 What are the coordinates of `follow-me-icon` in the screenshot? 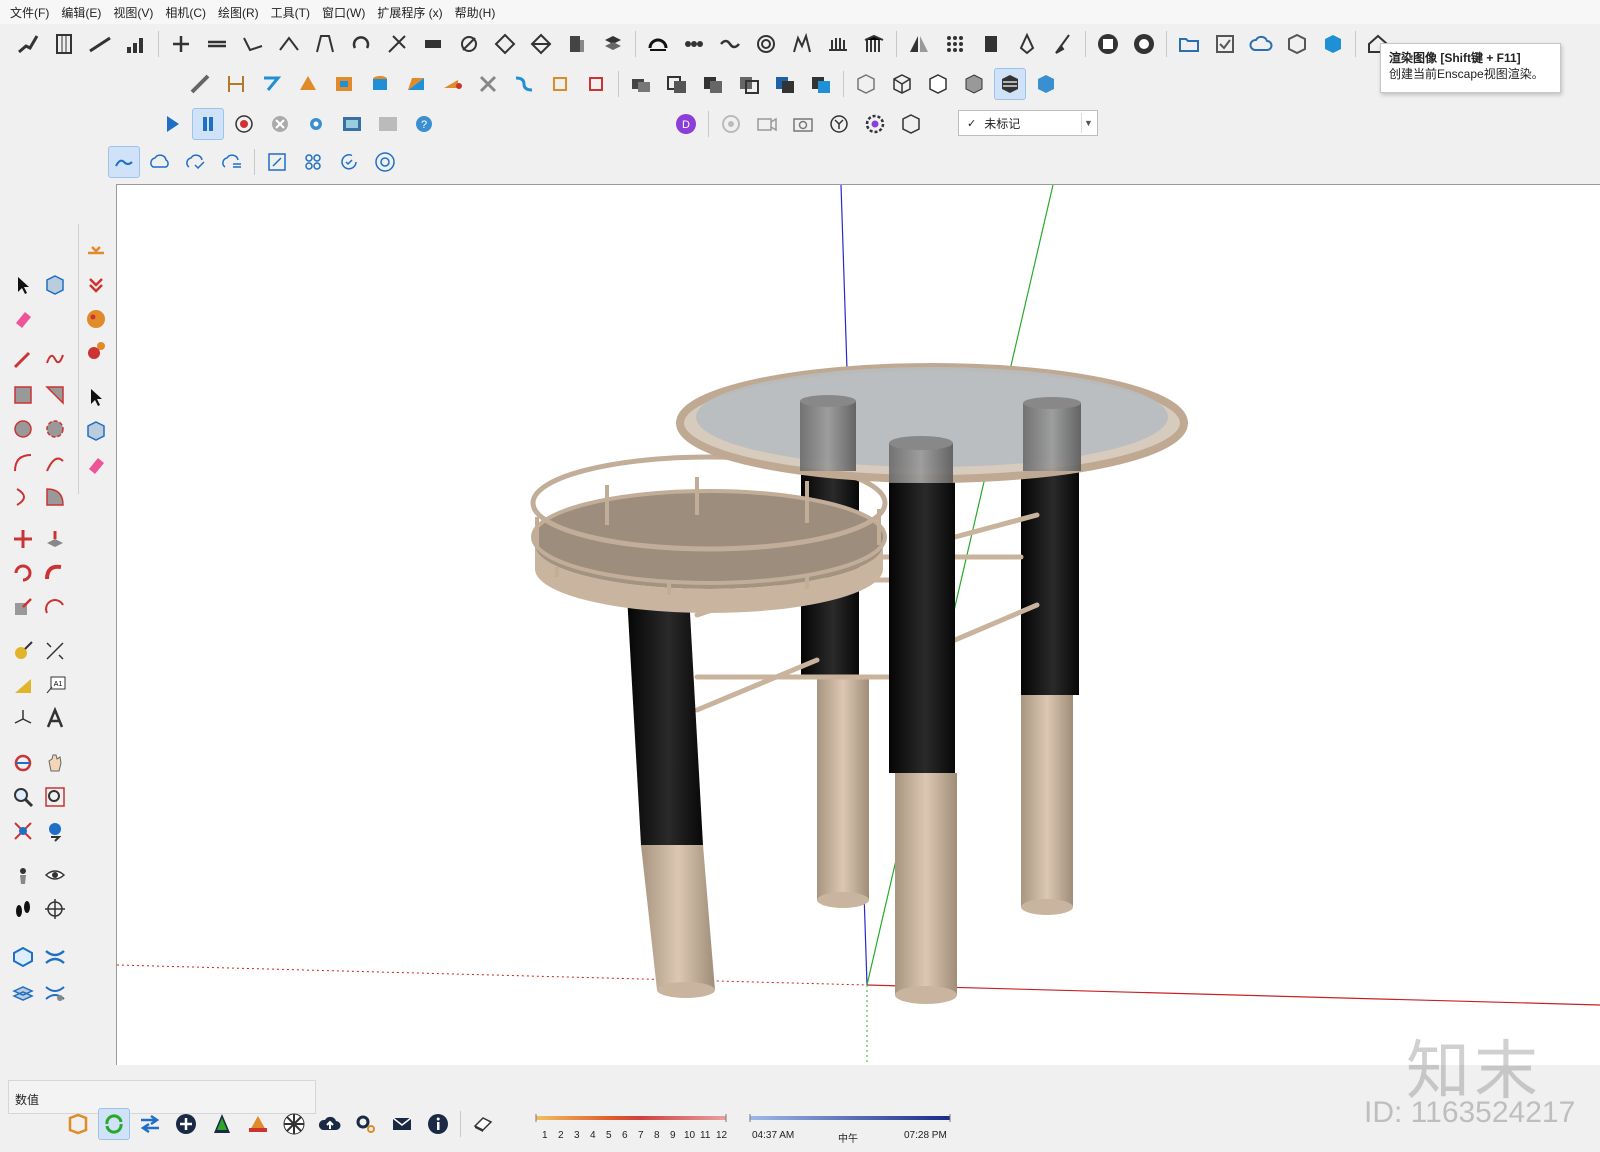 It's located at (55, 573).